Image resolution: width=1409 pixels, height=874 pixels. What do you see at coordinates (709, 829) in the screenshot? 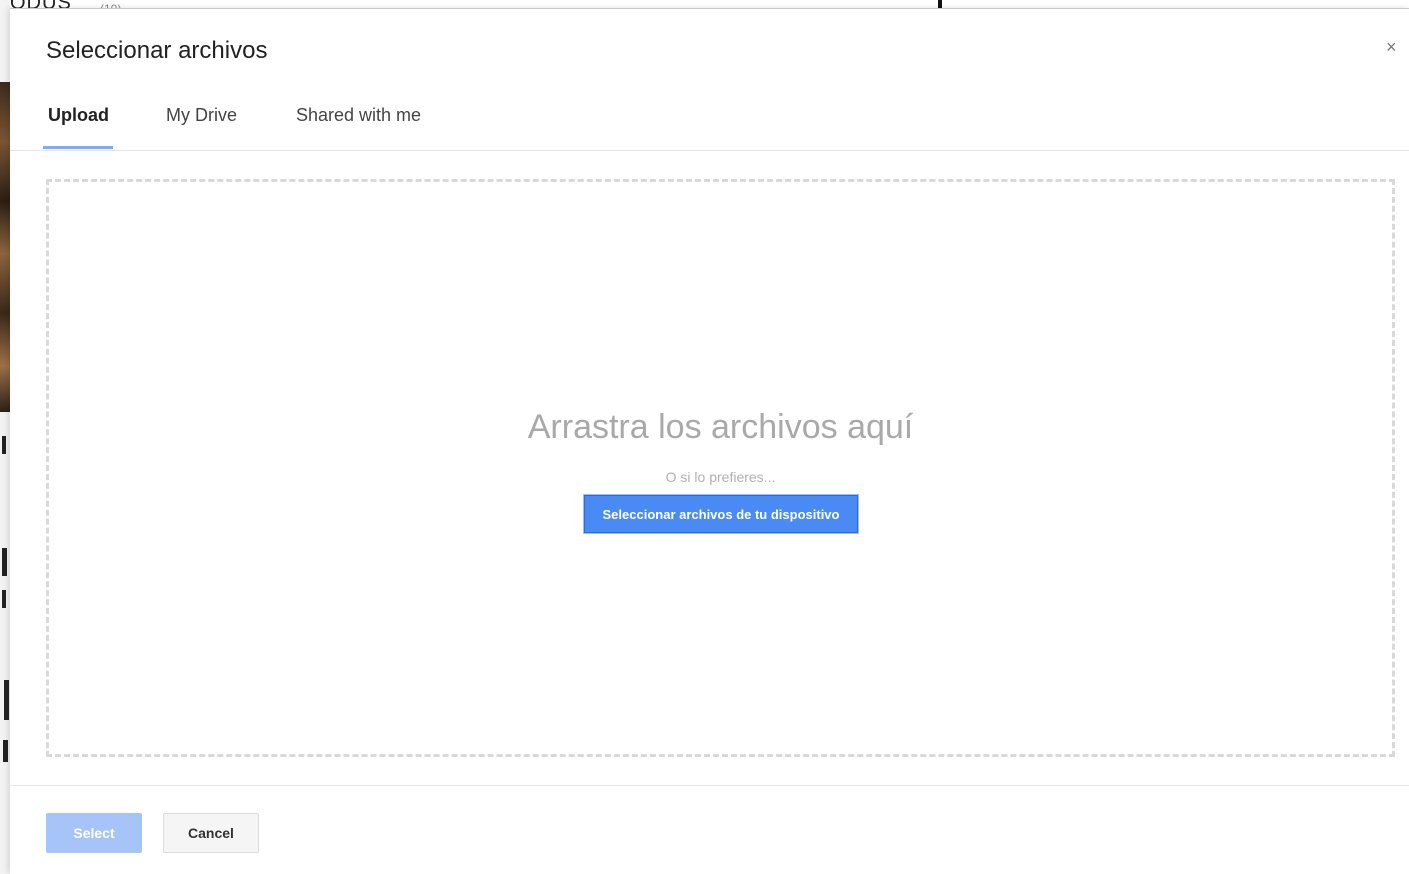
I see `dialog-footer: Select Cancel` at bounding box center [709, 829].